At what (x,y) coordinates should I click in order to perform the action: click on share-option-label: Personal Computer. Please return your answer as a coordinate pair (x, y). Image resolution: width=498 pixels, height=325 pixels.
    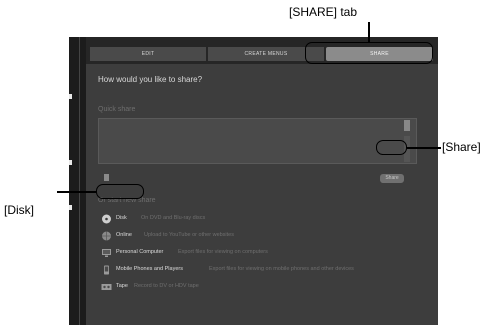
    Looking at the image, I should click on (140, 252).